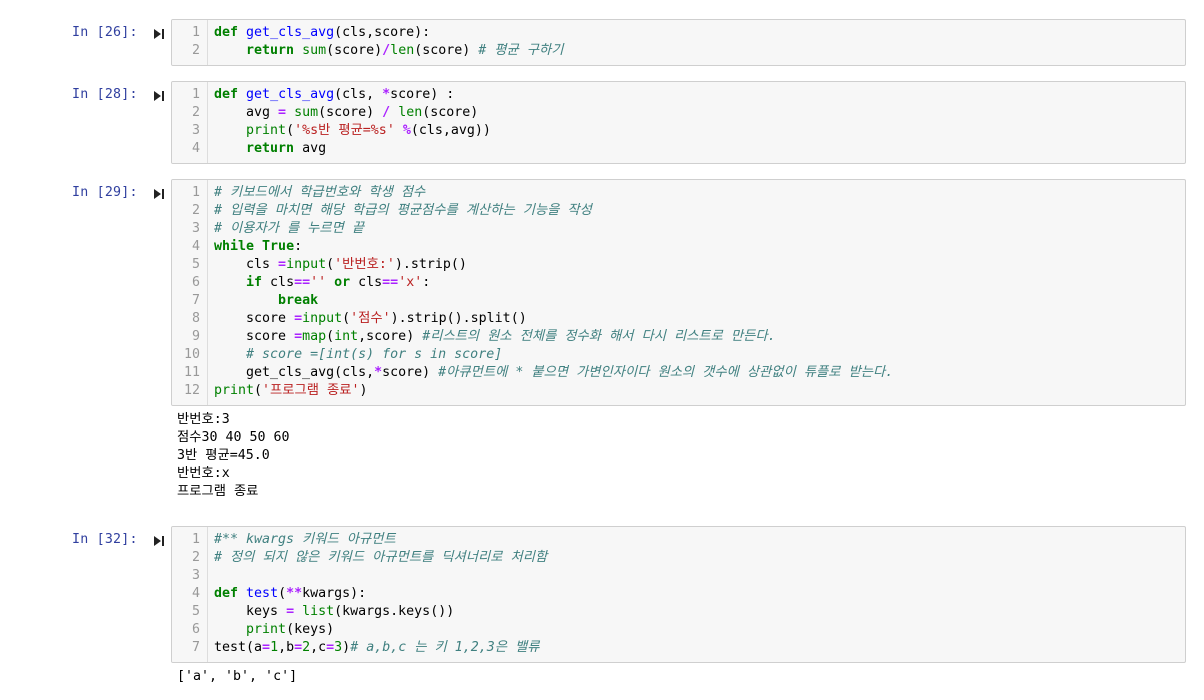 Image resolution: width=1204 pixels, height=700 pixels. Describe the element at coordinates (226, 593) in the screenshot. I see `code-token: def` at that location.